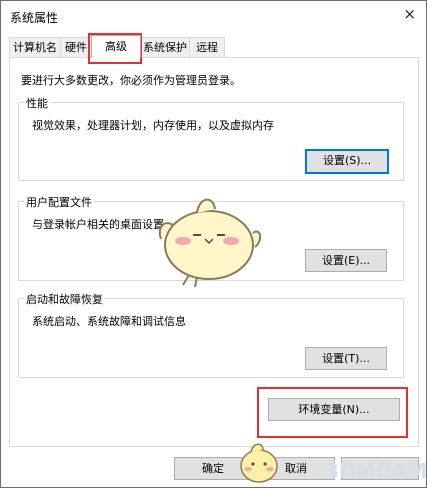  Describe the element at coordinates (116, 46) in the screenshot. I see `tab-advanced: 高级` at that location.